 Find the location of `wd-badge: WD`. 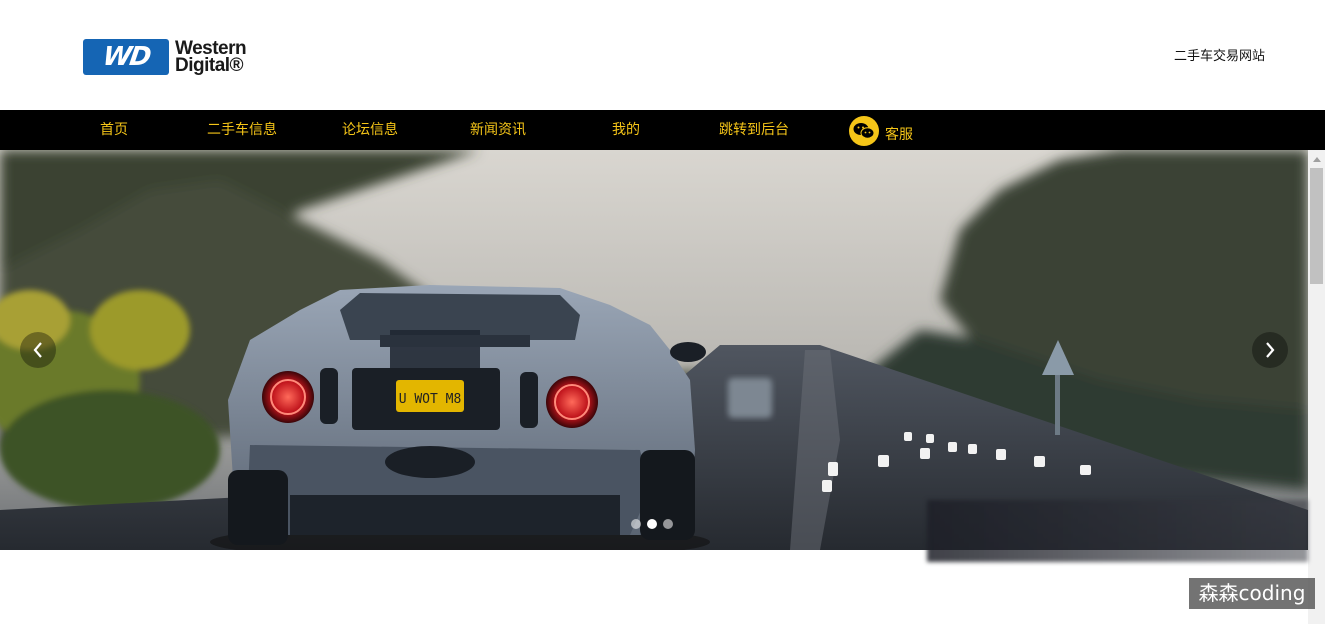

wd-badge: WD is located at coordinates (126, 57).